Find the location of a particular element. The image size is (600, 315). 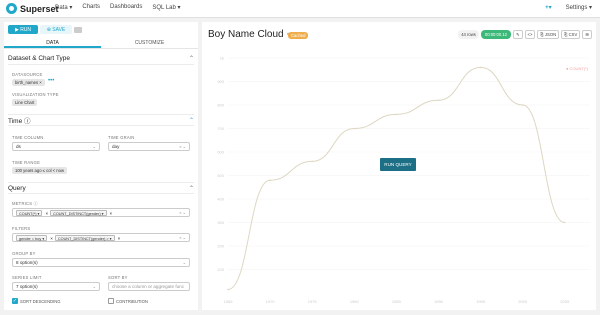

status-badge: Cached is located at coordinates (298, 35).